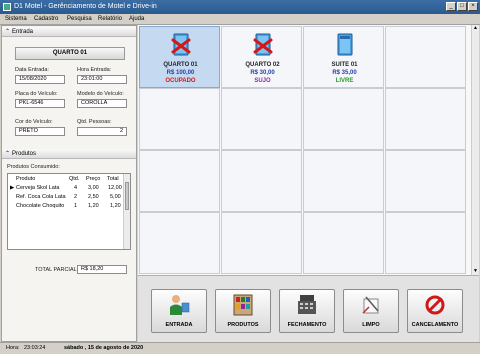 The image size is (480, 354). I want to click on menu-cadastro: Cadastro, so click(46, 19).